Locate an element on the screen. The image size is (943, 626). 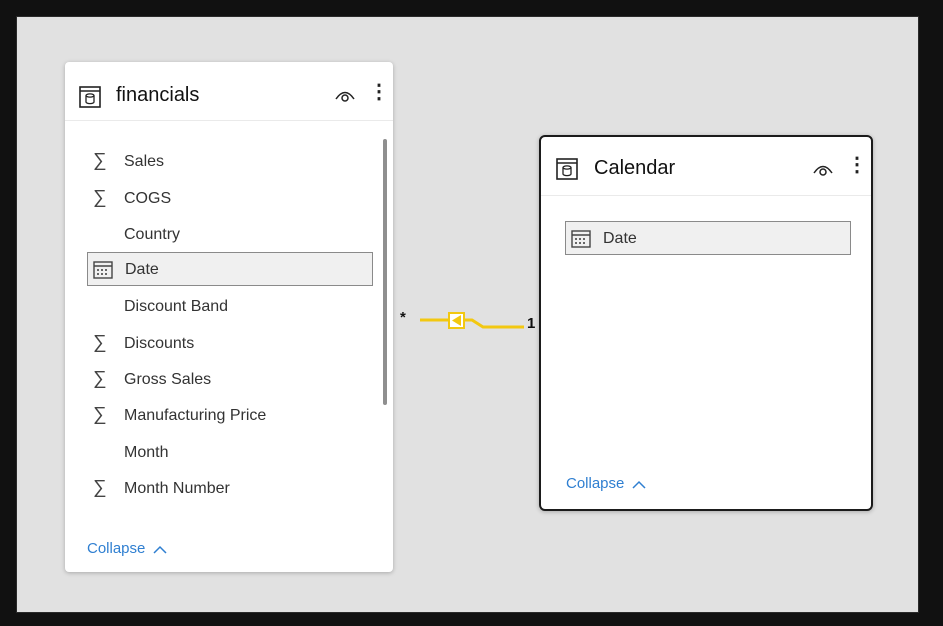
relationship-cardinality-one: 1 is located at coordinates (531, 323).